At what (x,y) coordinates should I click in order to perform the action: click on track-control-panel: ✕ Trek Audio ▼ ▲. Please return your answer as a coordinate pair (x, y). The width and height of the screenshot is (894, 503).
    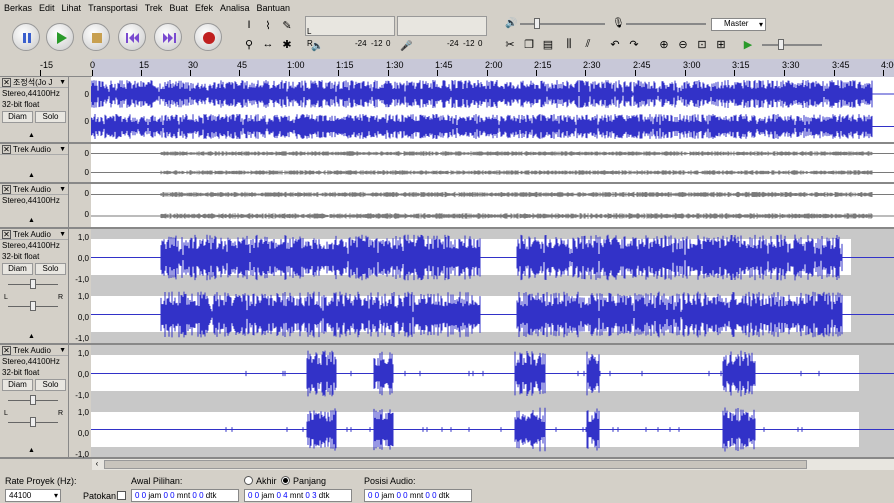
    Looking at the image, I should click on (34, 163).